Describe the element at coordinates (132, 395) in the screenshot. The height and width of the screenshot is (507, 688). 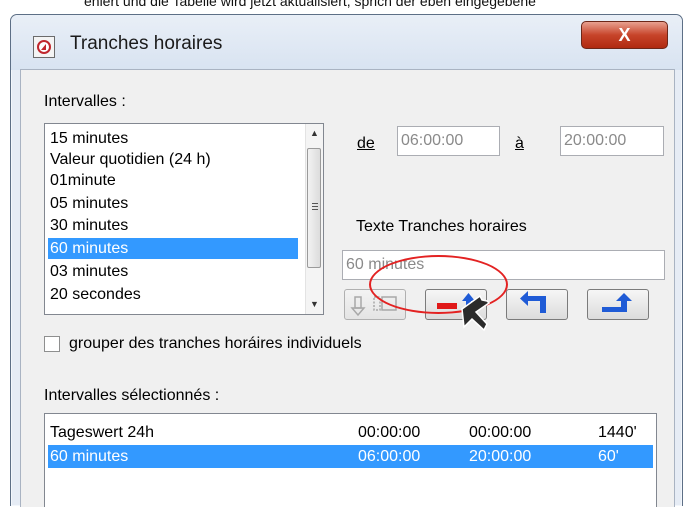
I see `selected-intervals-label: Intervalles sélectionnés :` at that location.